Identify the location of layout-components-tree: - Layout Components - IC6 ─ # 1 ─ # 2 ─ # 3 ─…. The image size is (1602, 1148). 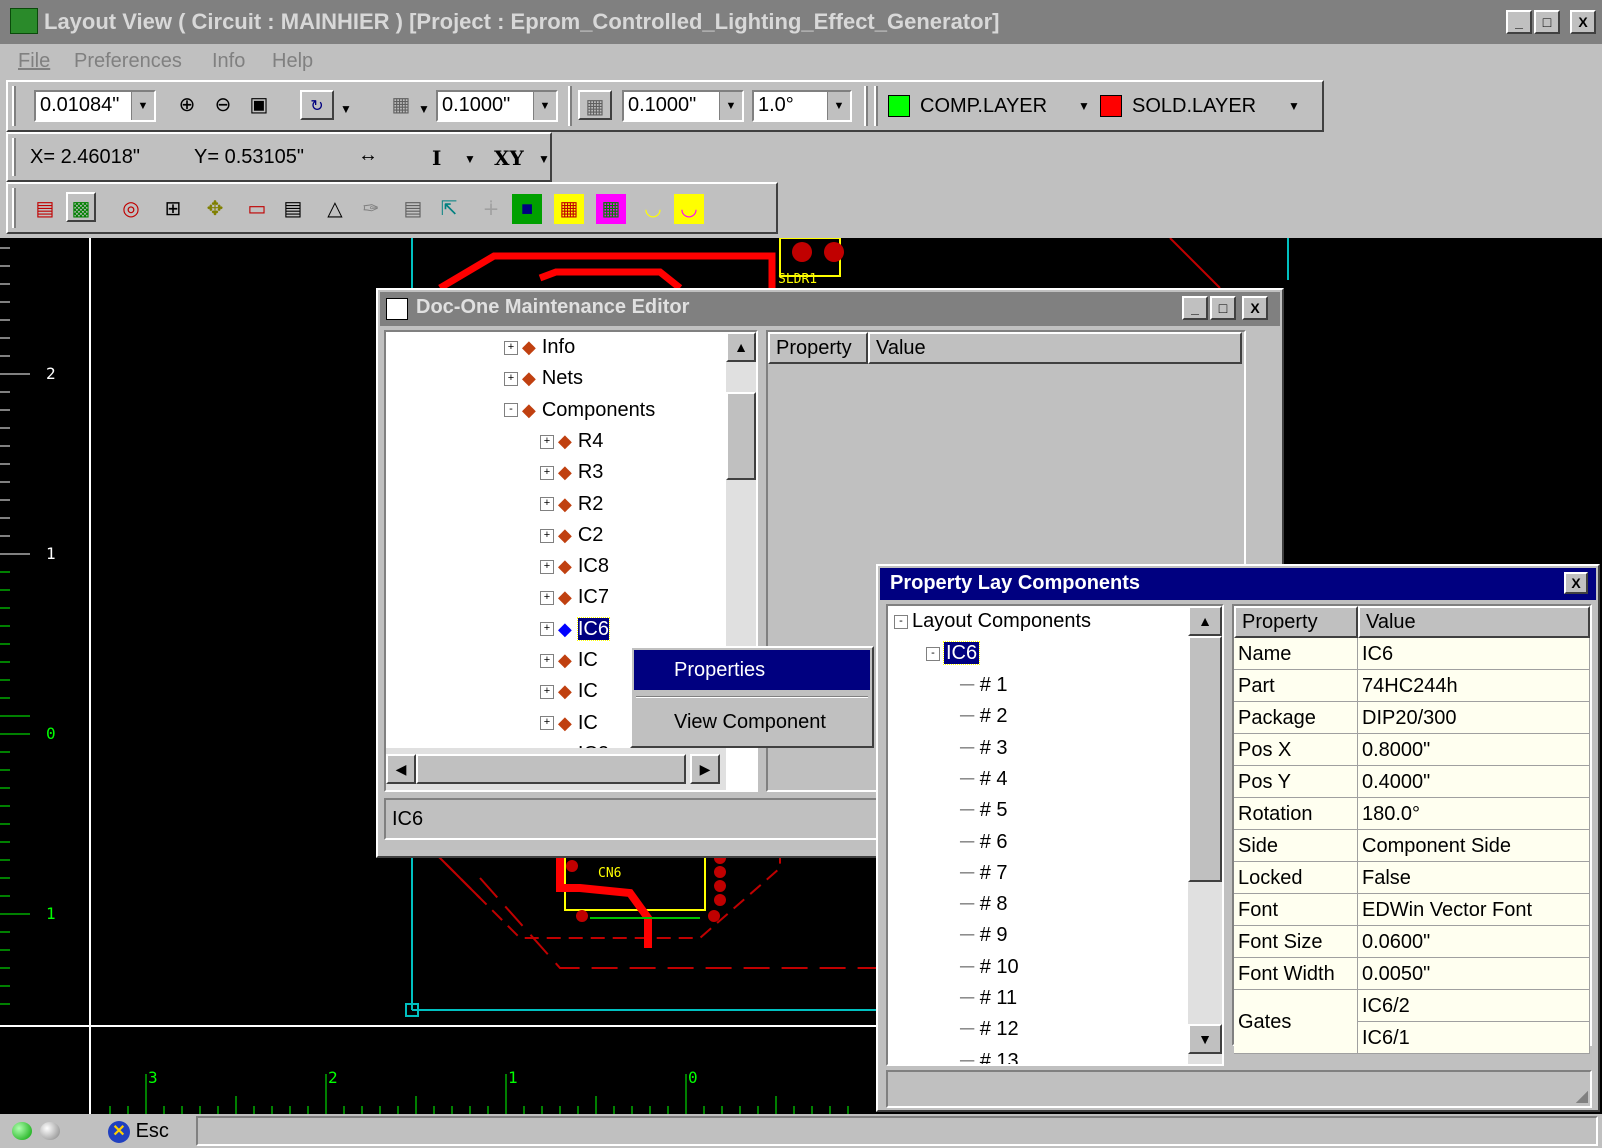
(1055, 835).